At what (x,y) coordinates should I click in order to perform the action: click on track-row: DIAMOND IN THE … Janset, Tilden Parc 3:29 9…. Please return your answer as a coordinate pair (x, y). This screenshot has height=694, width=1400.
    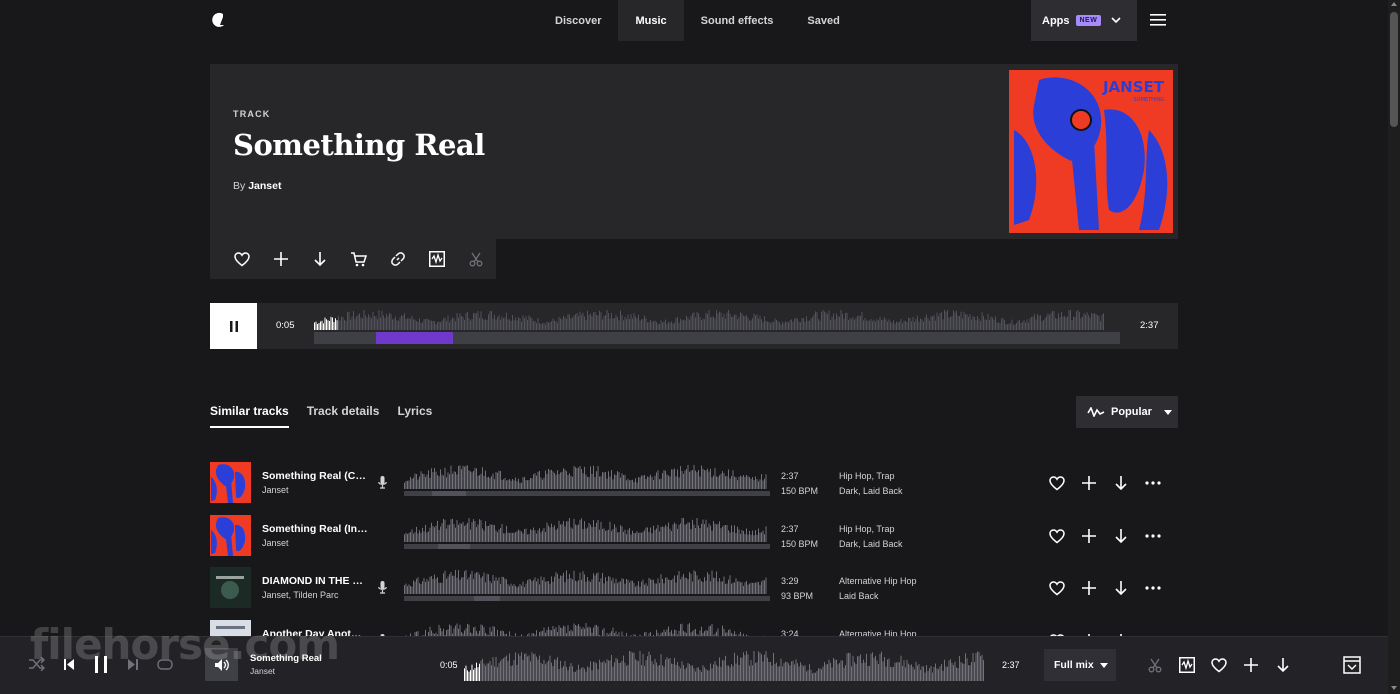
    Looking at the image, I should click on (694, 588).